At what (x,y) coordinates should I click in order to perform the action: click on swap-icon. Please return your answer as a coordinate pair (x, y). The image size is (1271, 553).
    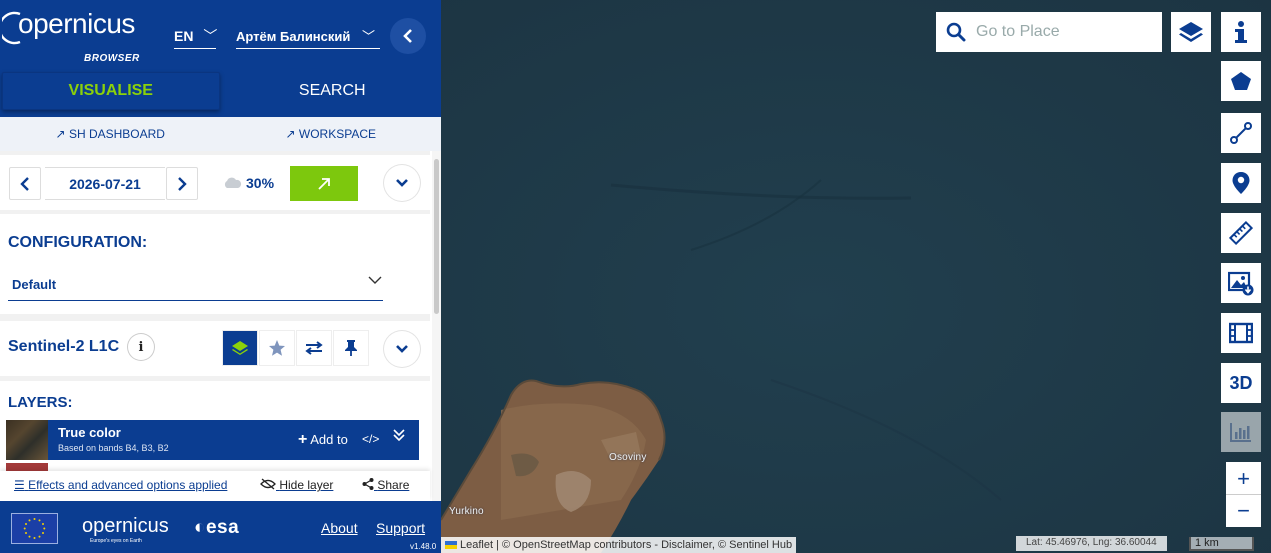
    Looking at the image, I should click on (314, 348).